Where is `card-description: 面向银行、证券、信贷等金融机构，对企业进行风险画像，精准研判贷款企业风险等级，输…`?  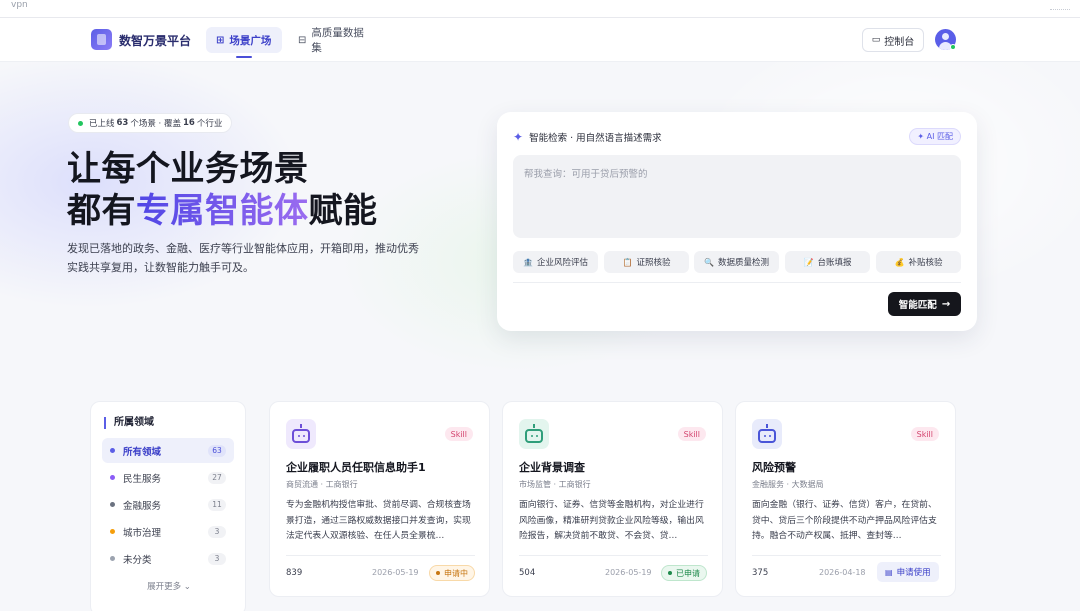
card-description: 面向银行、证券、信贷等金融机构，对企业进行风险画像，精准研判贷款企业风险等级，输… is located at coordinates (611, 520).